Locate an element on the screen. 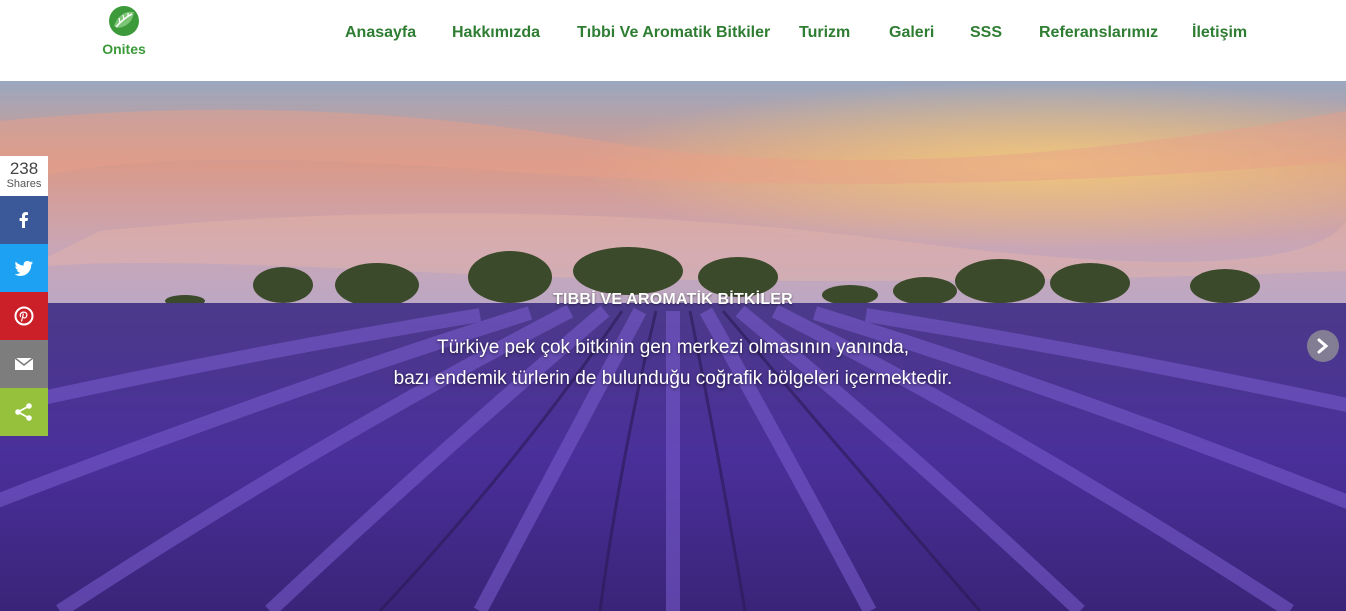  nav-item-tibbi: Tıbbi Ve Aromatik Bitkiler is located at coordinates (673, 33).